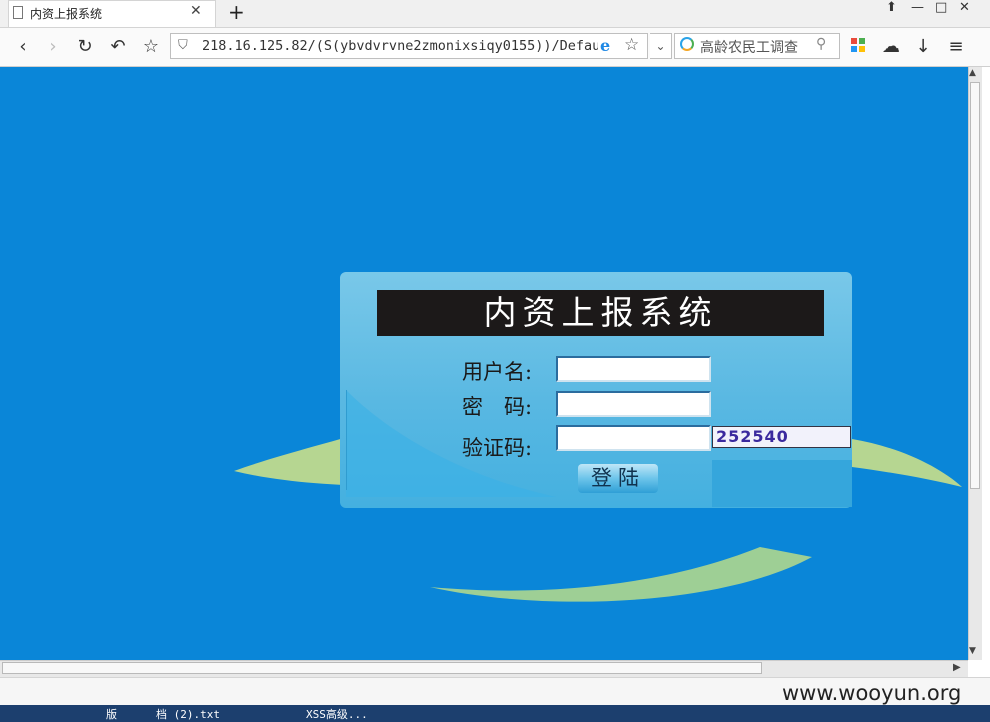 The width and height of the screenshot is (990, 722). I want to click on chevron-down-icon: ⌄, so click(661, 46).